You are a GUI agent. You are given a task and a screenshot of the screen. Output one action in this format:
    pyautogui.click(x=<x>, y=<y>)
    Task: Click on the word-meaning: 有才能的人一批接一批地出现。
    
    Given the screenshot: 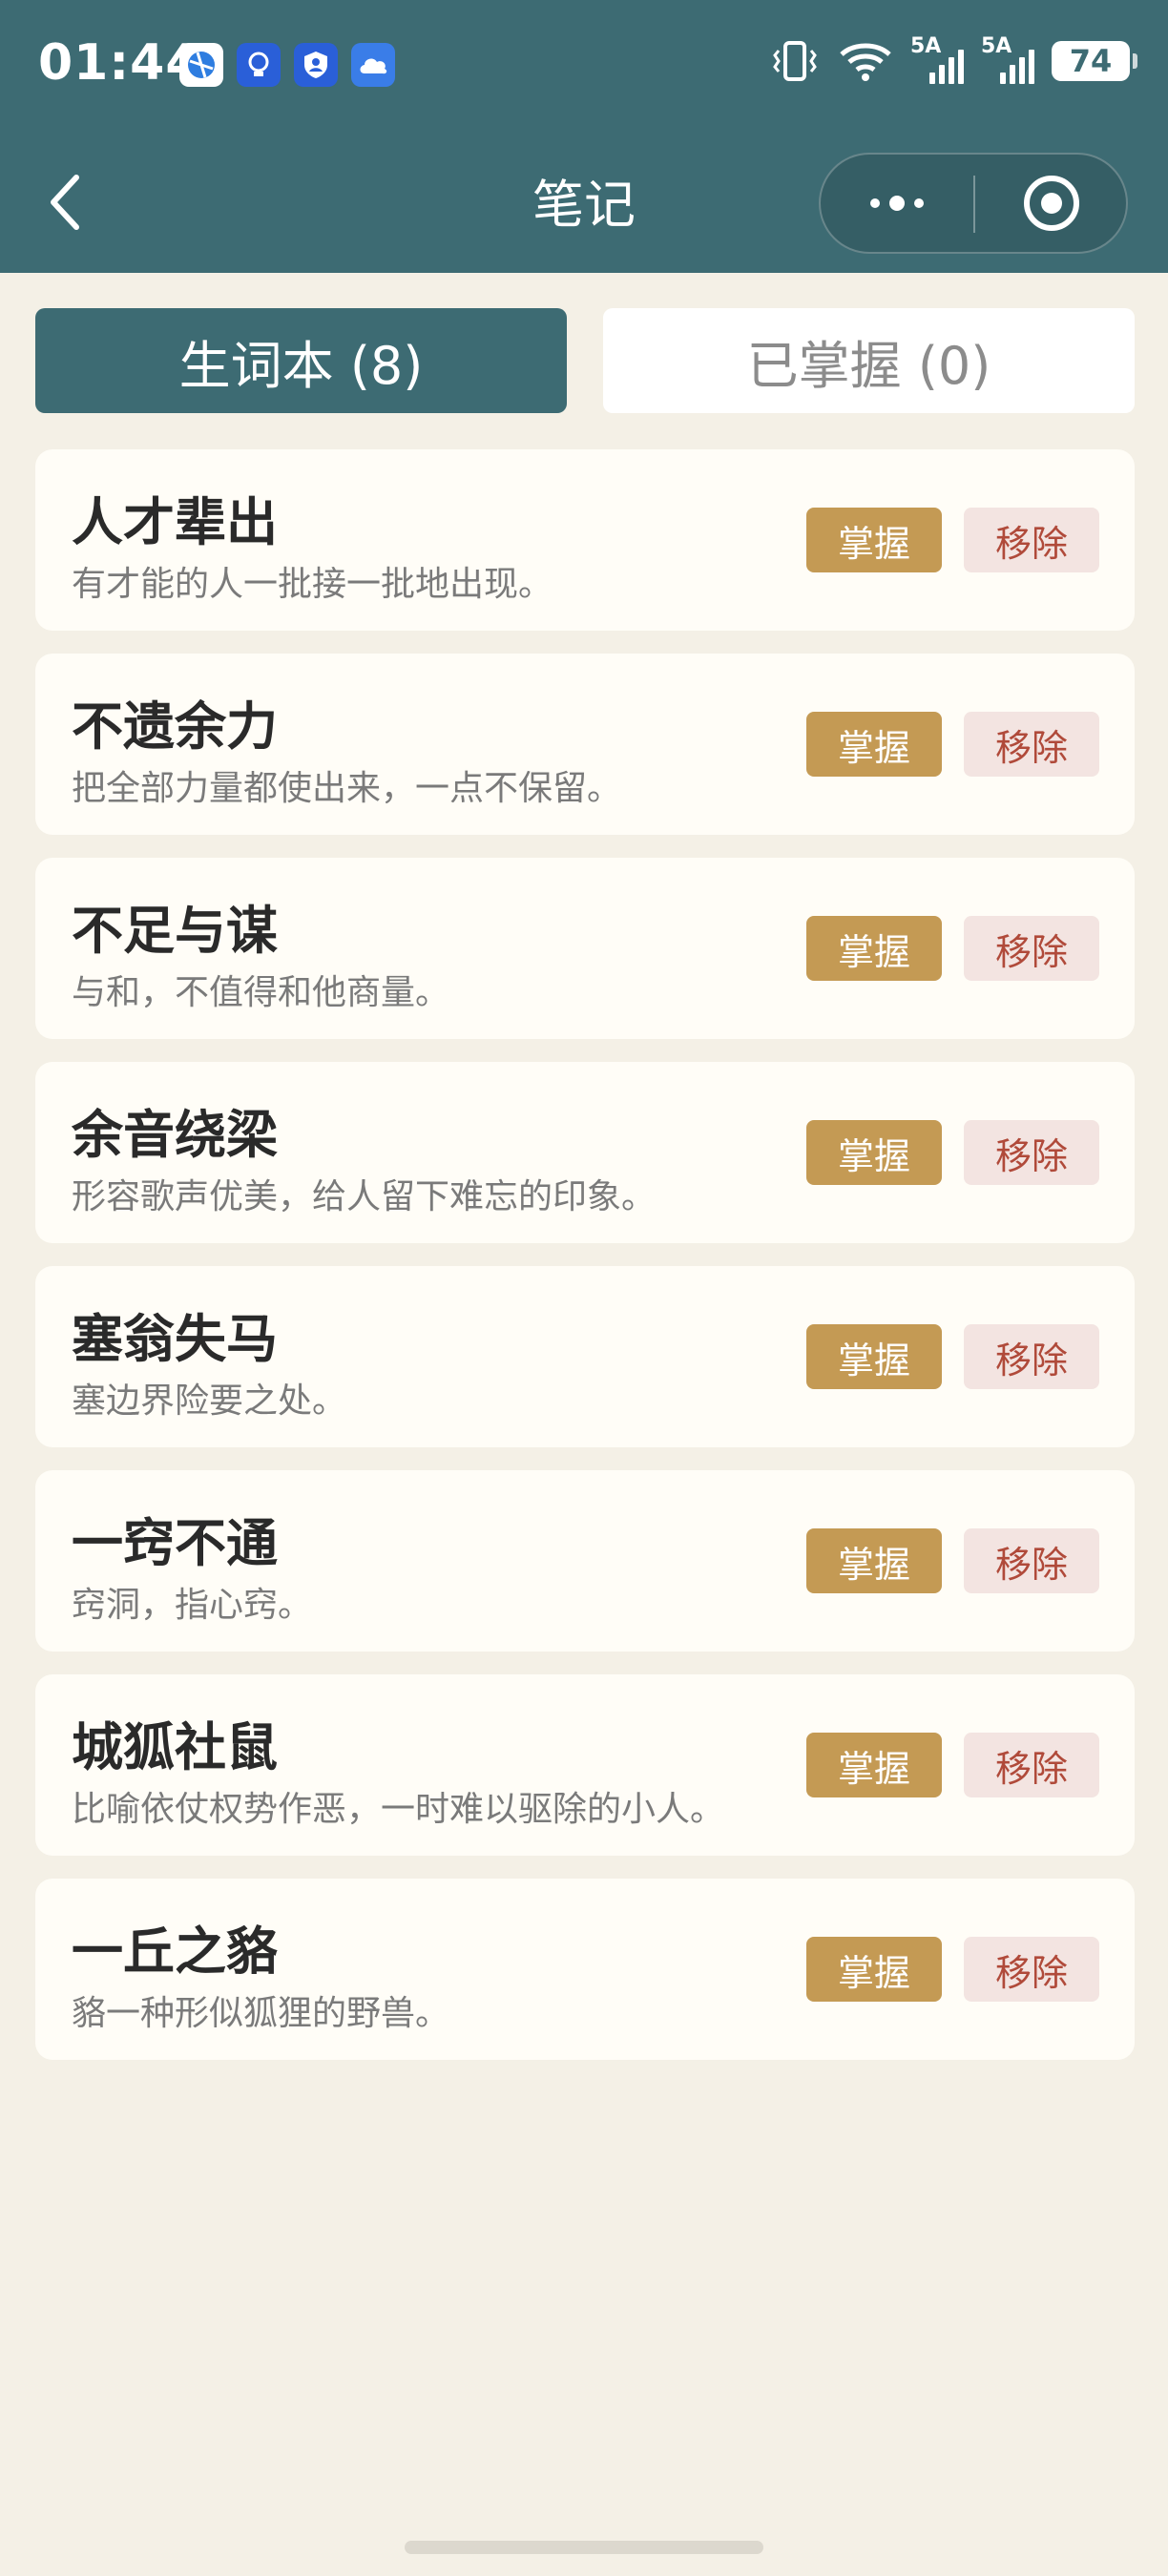 What is the action you would take?
    pyautogui.click(x=312, y=584)
    